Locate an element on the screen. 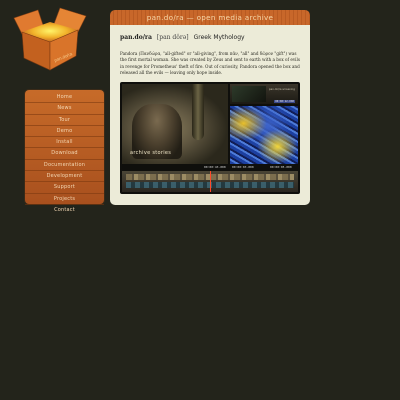 This screenshot has width=400, height=400. video-timeline is located at coordinates (210, 181).